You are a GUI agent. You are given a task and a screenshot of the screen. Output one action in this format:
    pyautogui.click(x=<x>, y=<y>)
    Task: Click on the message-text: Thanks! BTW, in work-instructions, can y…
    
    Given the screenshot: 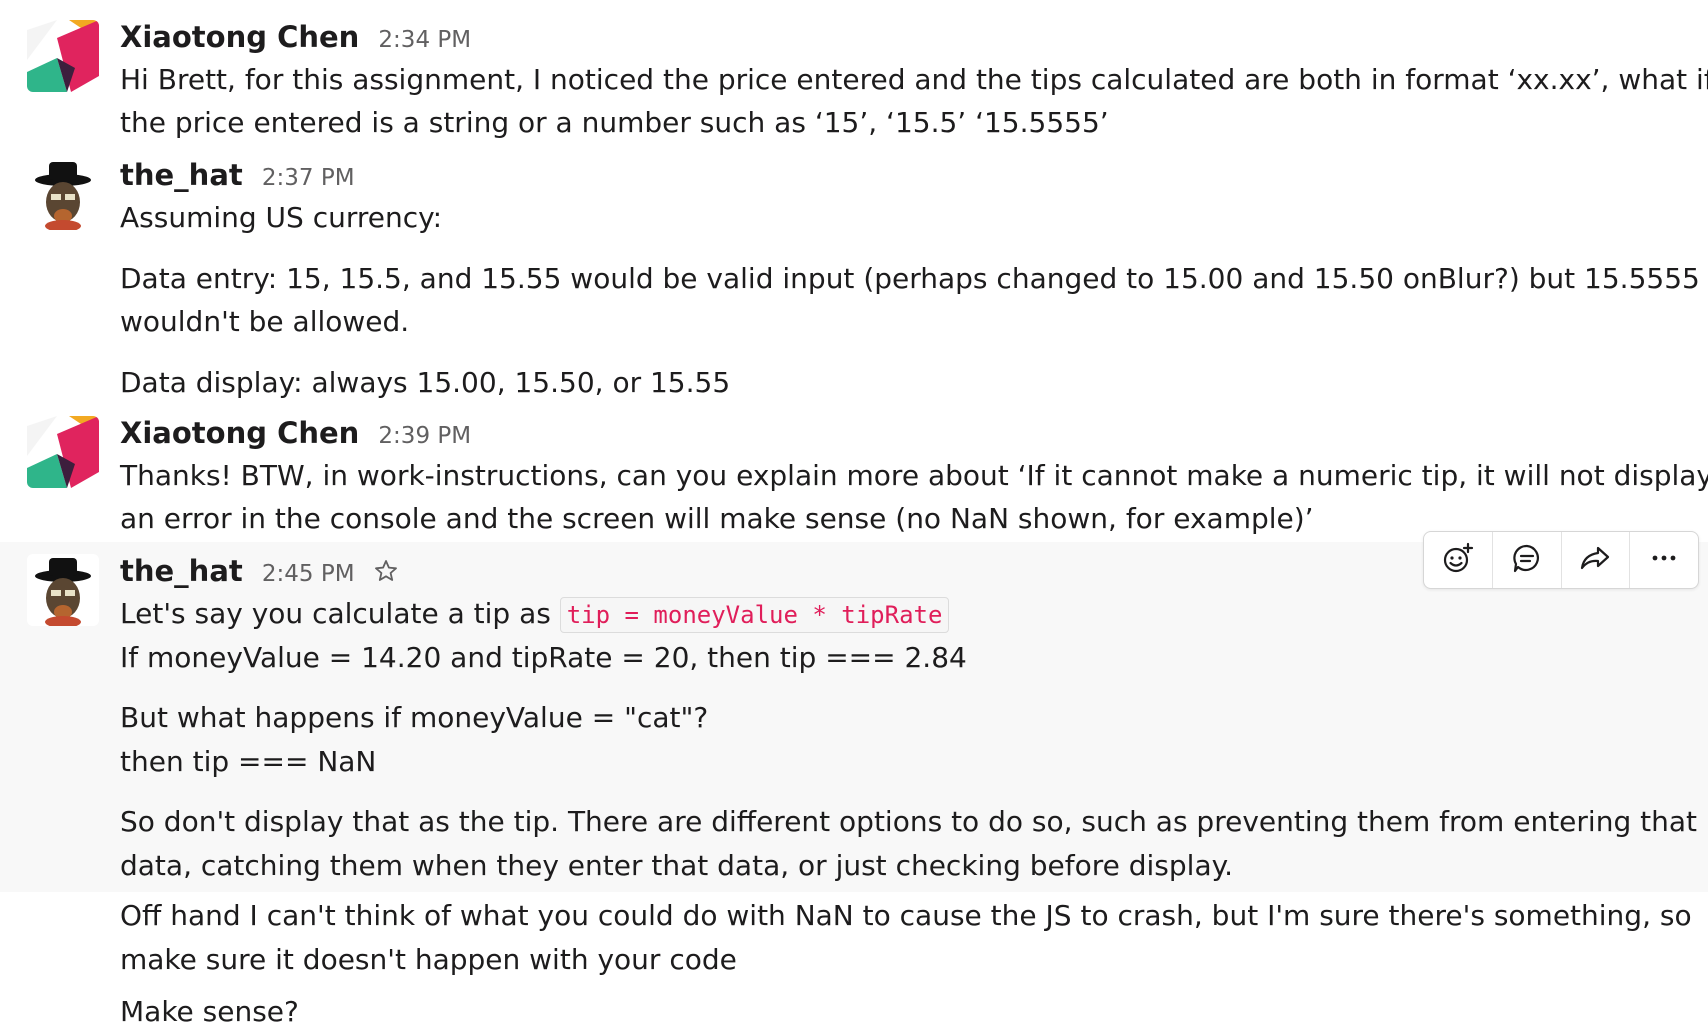 What is the action you would take?
    pyautogui.click(x=914, y=475)
    